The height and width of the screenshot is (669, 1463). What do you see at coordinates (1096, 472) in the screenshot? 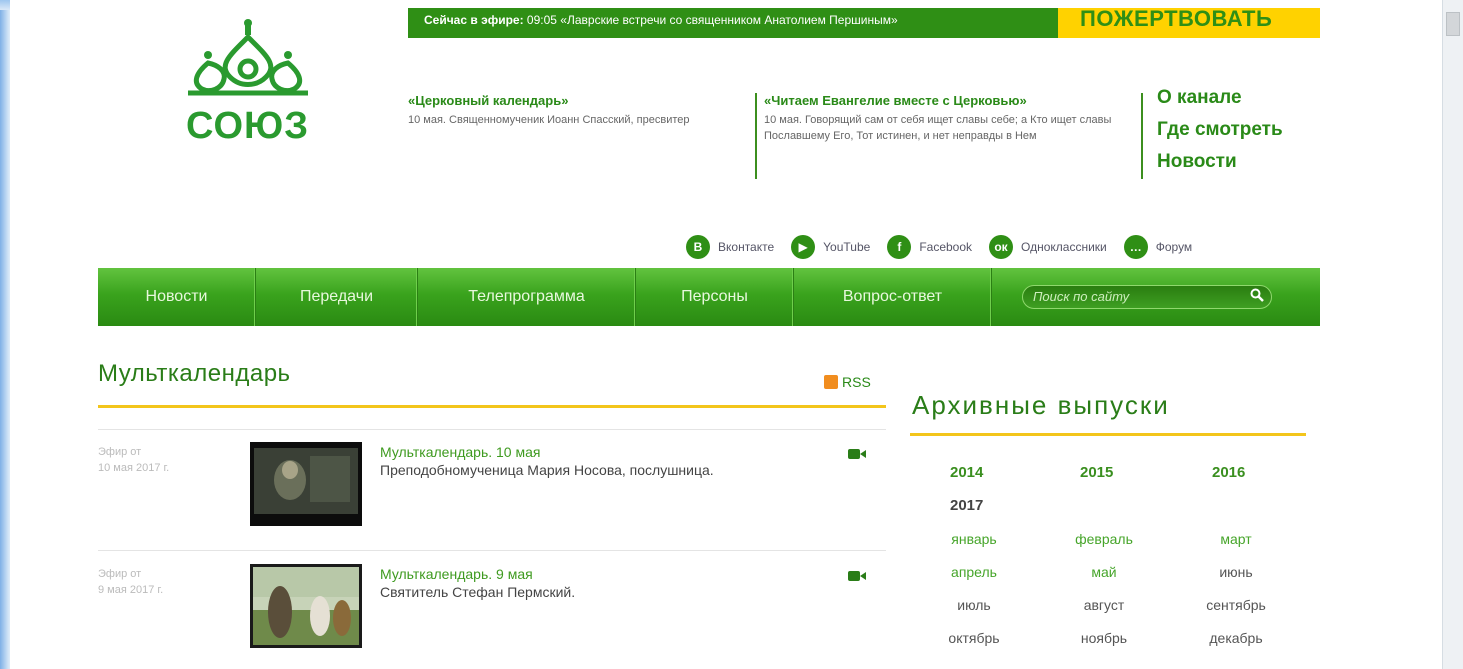
I see `archive-year-2015: 2015` at bounding box center [1096, 472].